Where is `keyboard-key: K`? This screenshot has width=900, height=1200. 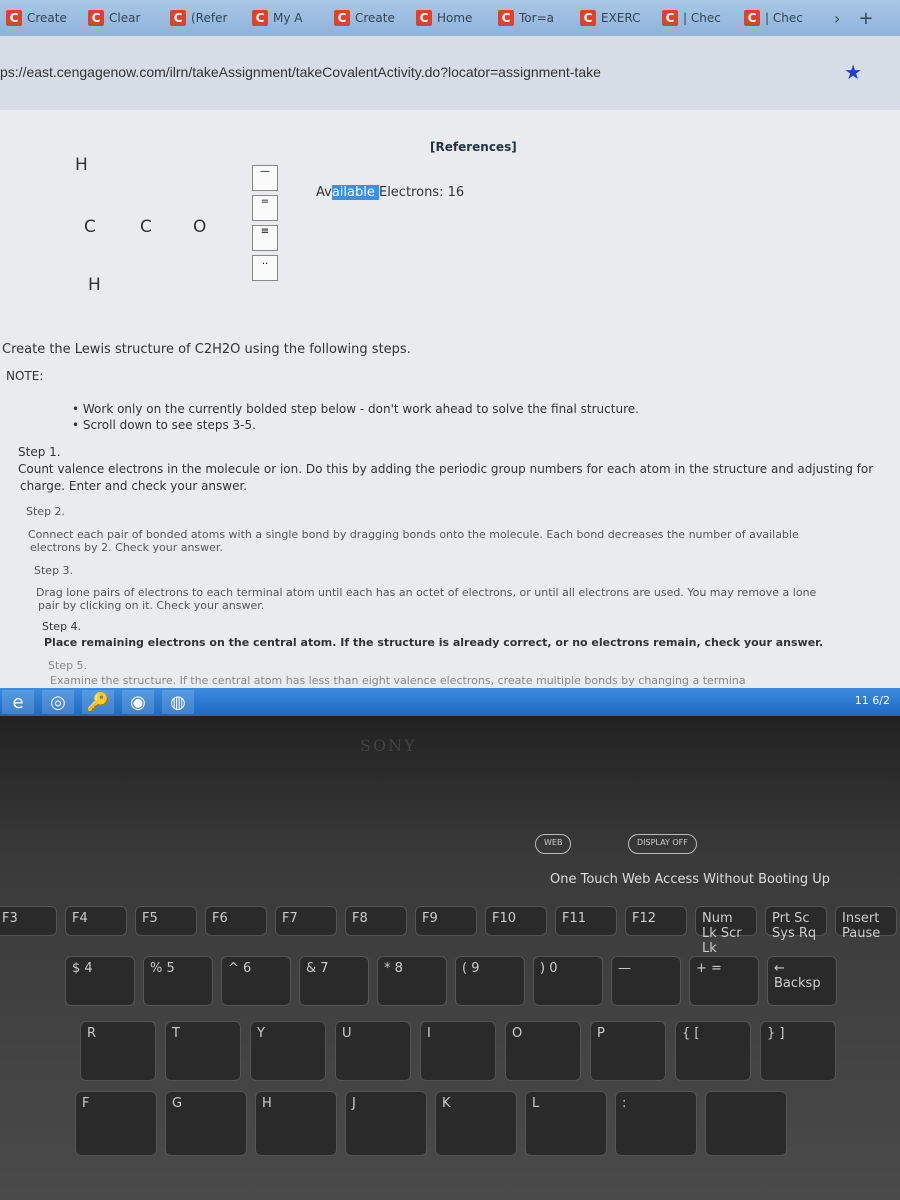 keyboard-key: K is located at coordinates (476, 1123).